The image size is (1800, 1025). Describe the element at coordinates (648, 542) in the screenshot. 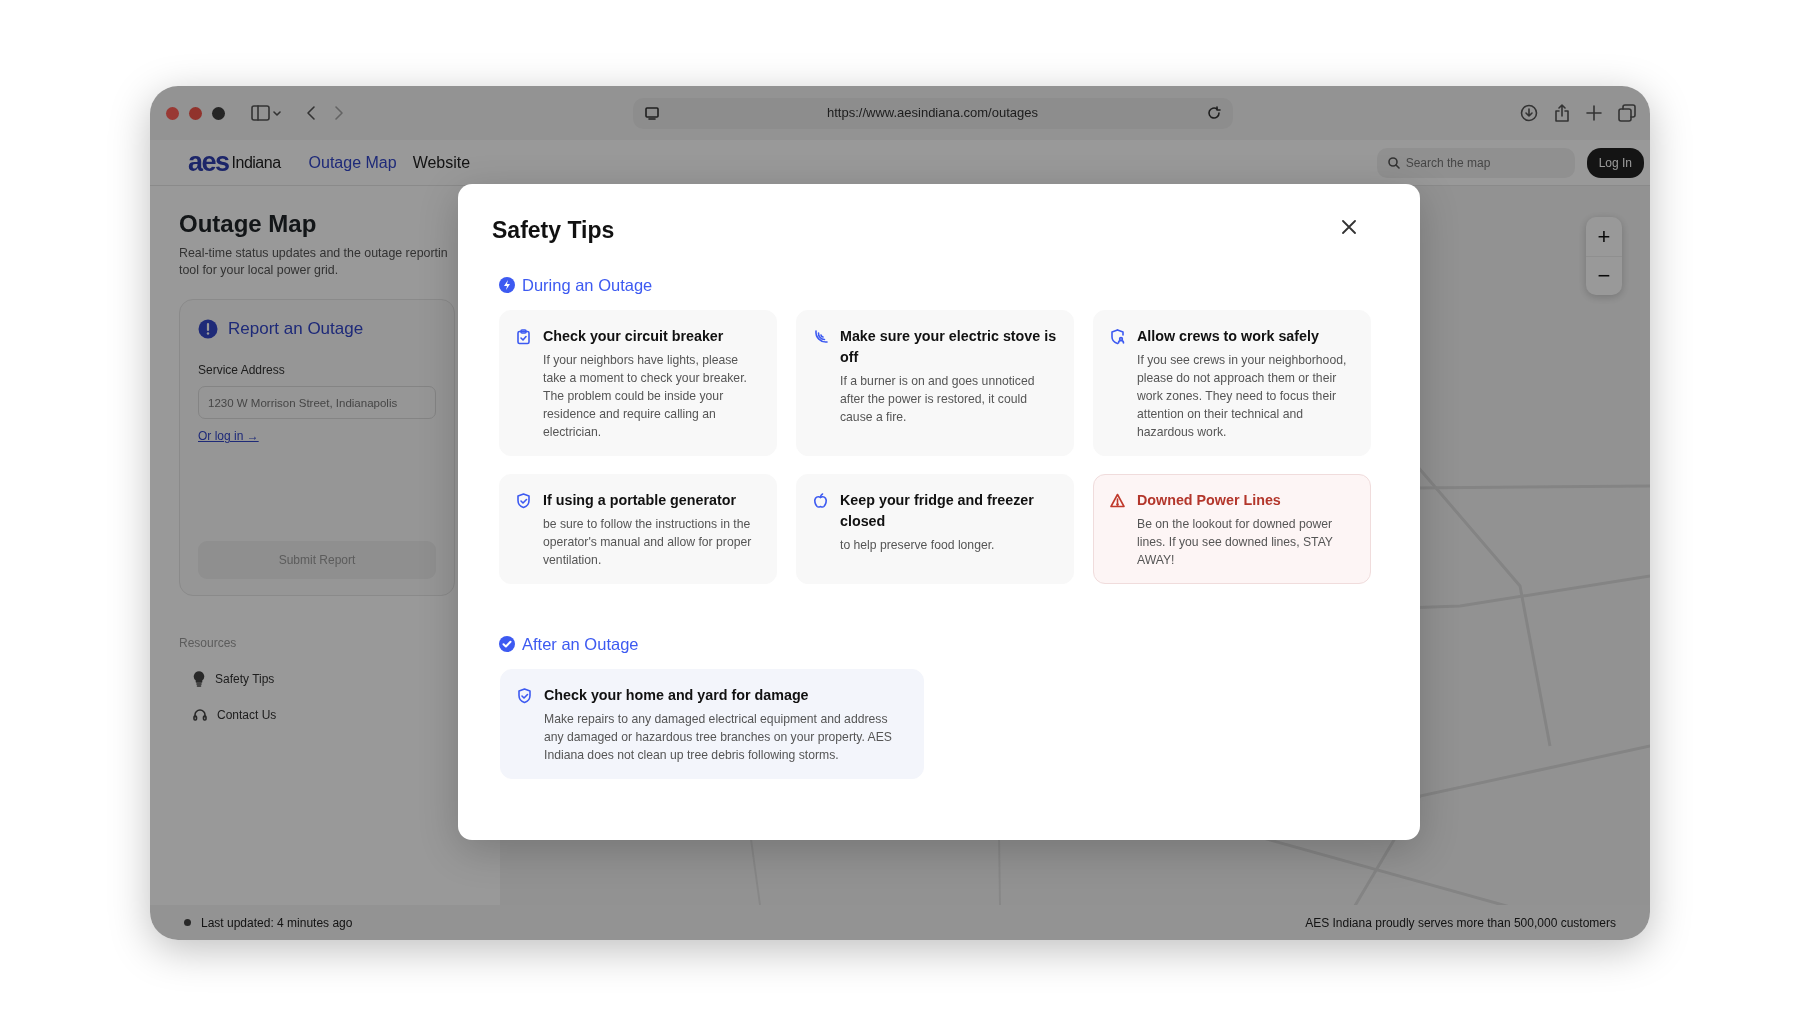

I see `tip-text: be sure to follow the instructions in the operator's manual and allow for proper ventilation.` at that location.